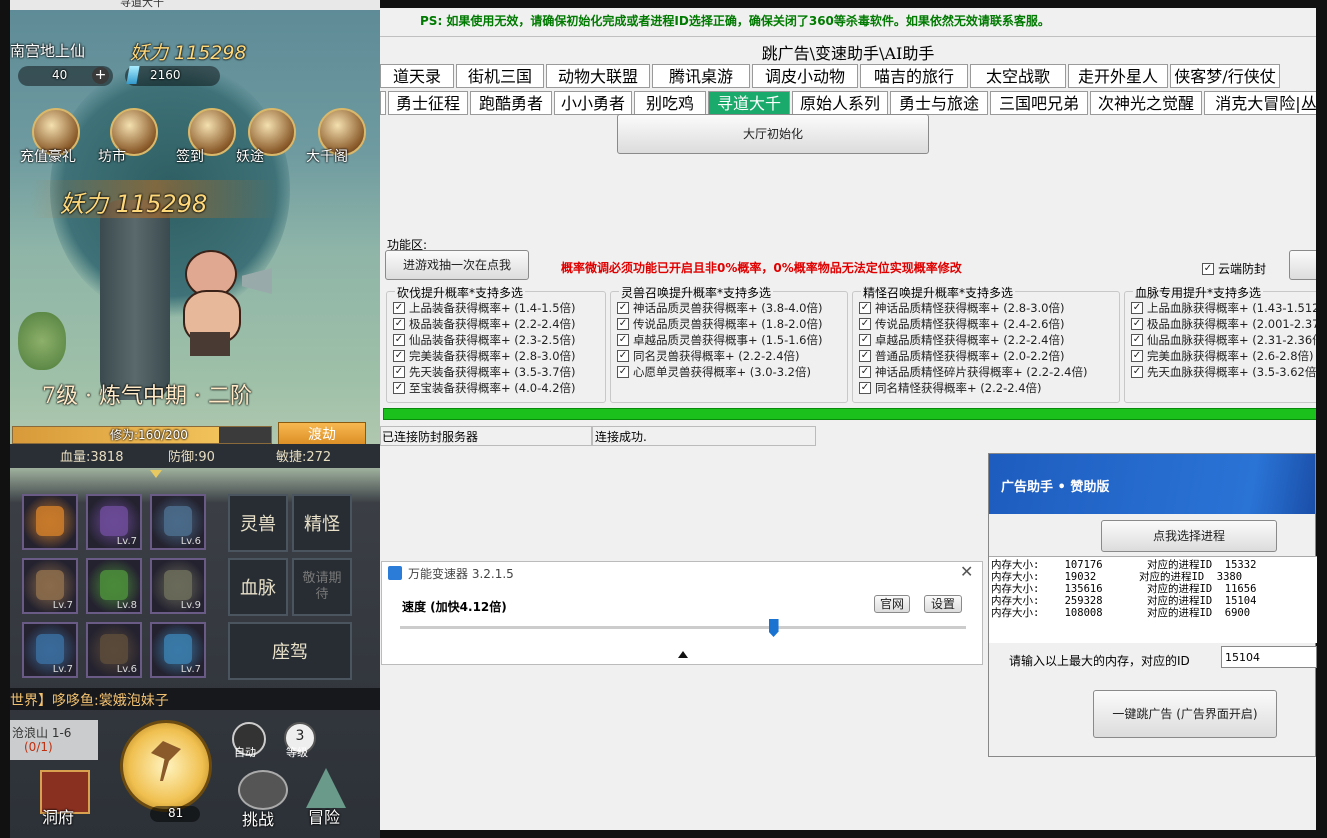 This screenshot has width=1327, height=838. Describe the element at coordinates (322, 523) in the screenshot. I see `sprite-button: 精怪` at that location.